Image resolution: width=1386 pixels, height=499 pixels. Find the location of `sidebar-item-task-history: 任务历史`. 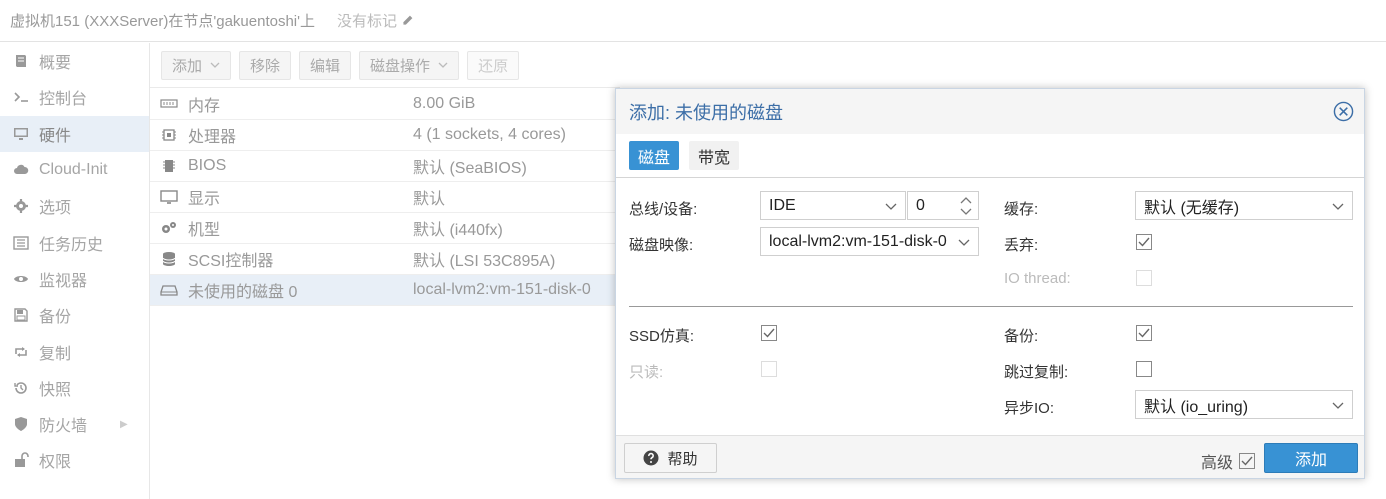

sidebar-item-task-history: 任务历史 is located at coordinates (74, 242).